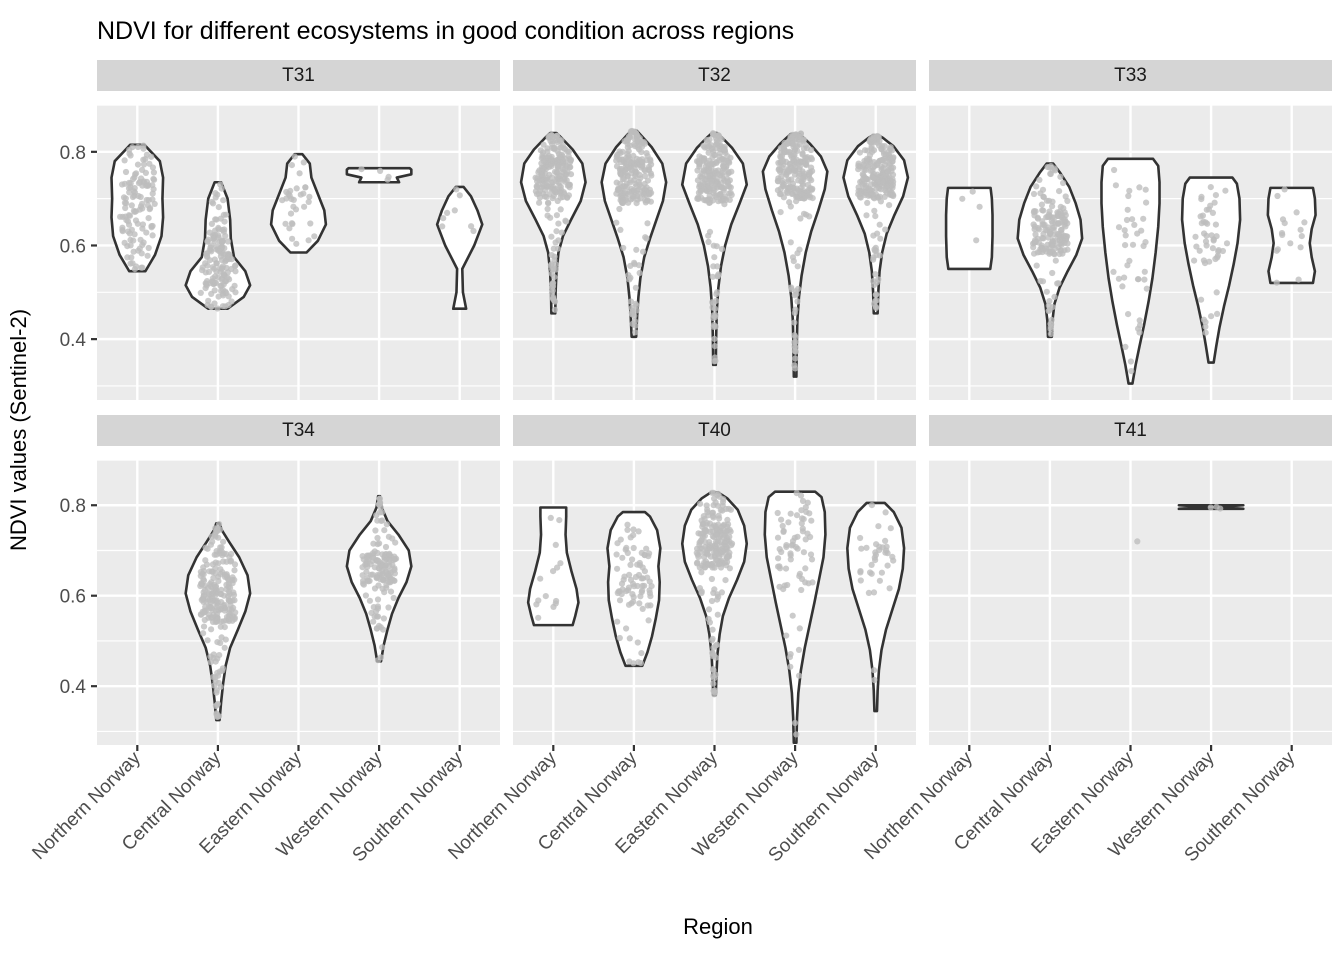 Image resolution: width=1344 pixels, height=960 pixels. What do you see at coordinates (714, 75) in the screenshot?
I see `facet-strip-label-T32: T32` at bounding box center [714, 75].